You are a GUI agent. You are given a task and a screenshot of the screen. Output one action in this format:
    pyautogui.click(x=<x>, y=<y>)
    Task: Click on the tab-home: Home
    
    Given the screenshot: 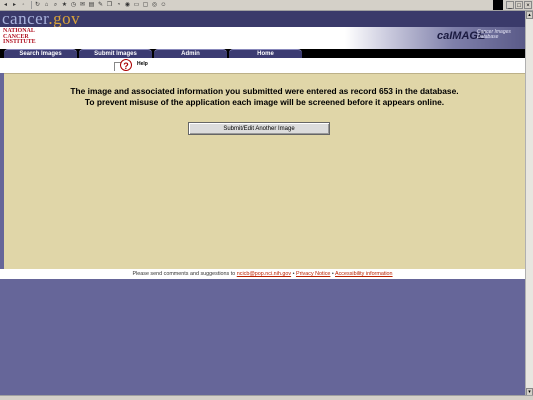 What is the action you would take?
    pyautogui.click(x=265, y=53)
    